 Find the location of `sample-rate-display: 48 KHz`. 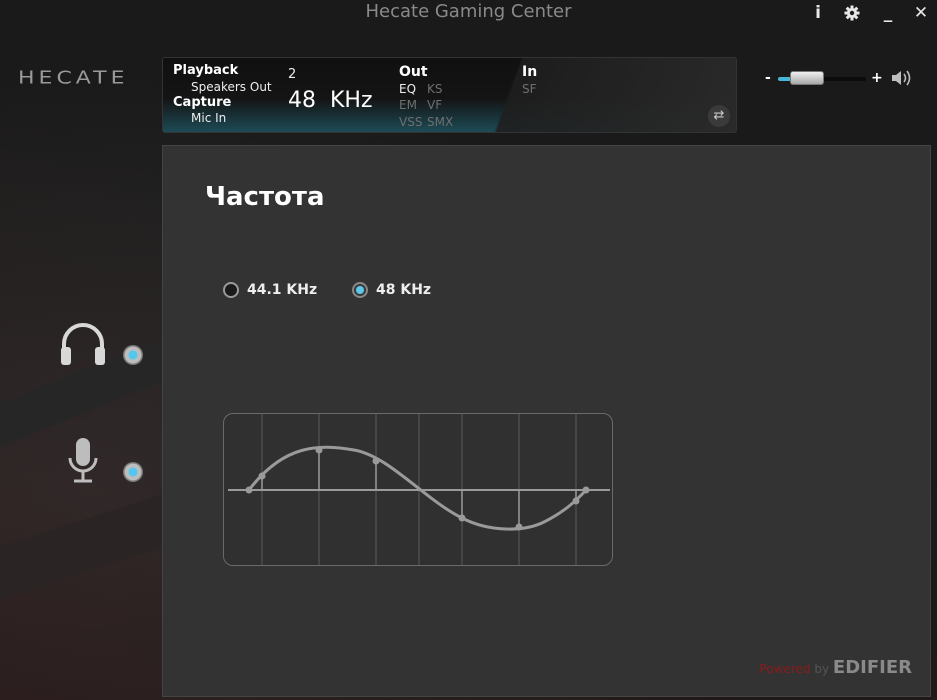

sample-rate-display: 48 KHz is located at coordinates (330, 100).